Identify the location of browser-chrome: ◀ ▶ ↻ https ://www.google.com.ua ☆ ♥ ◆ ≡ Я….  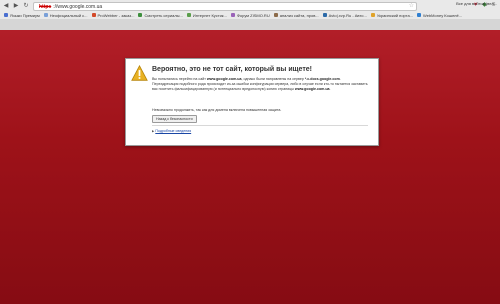
(250, 15).